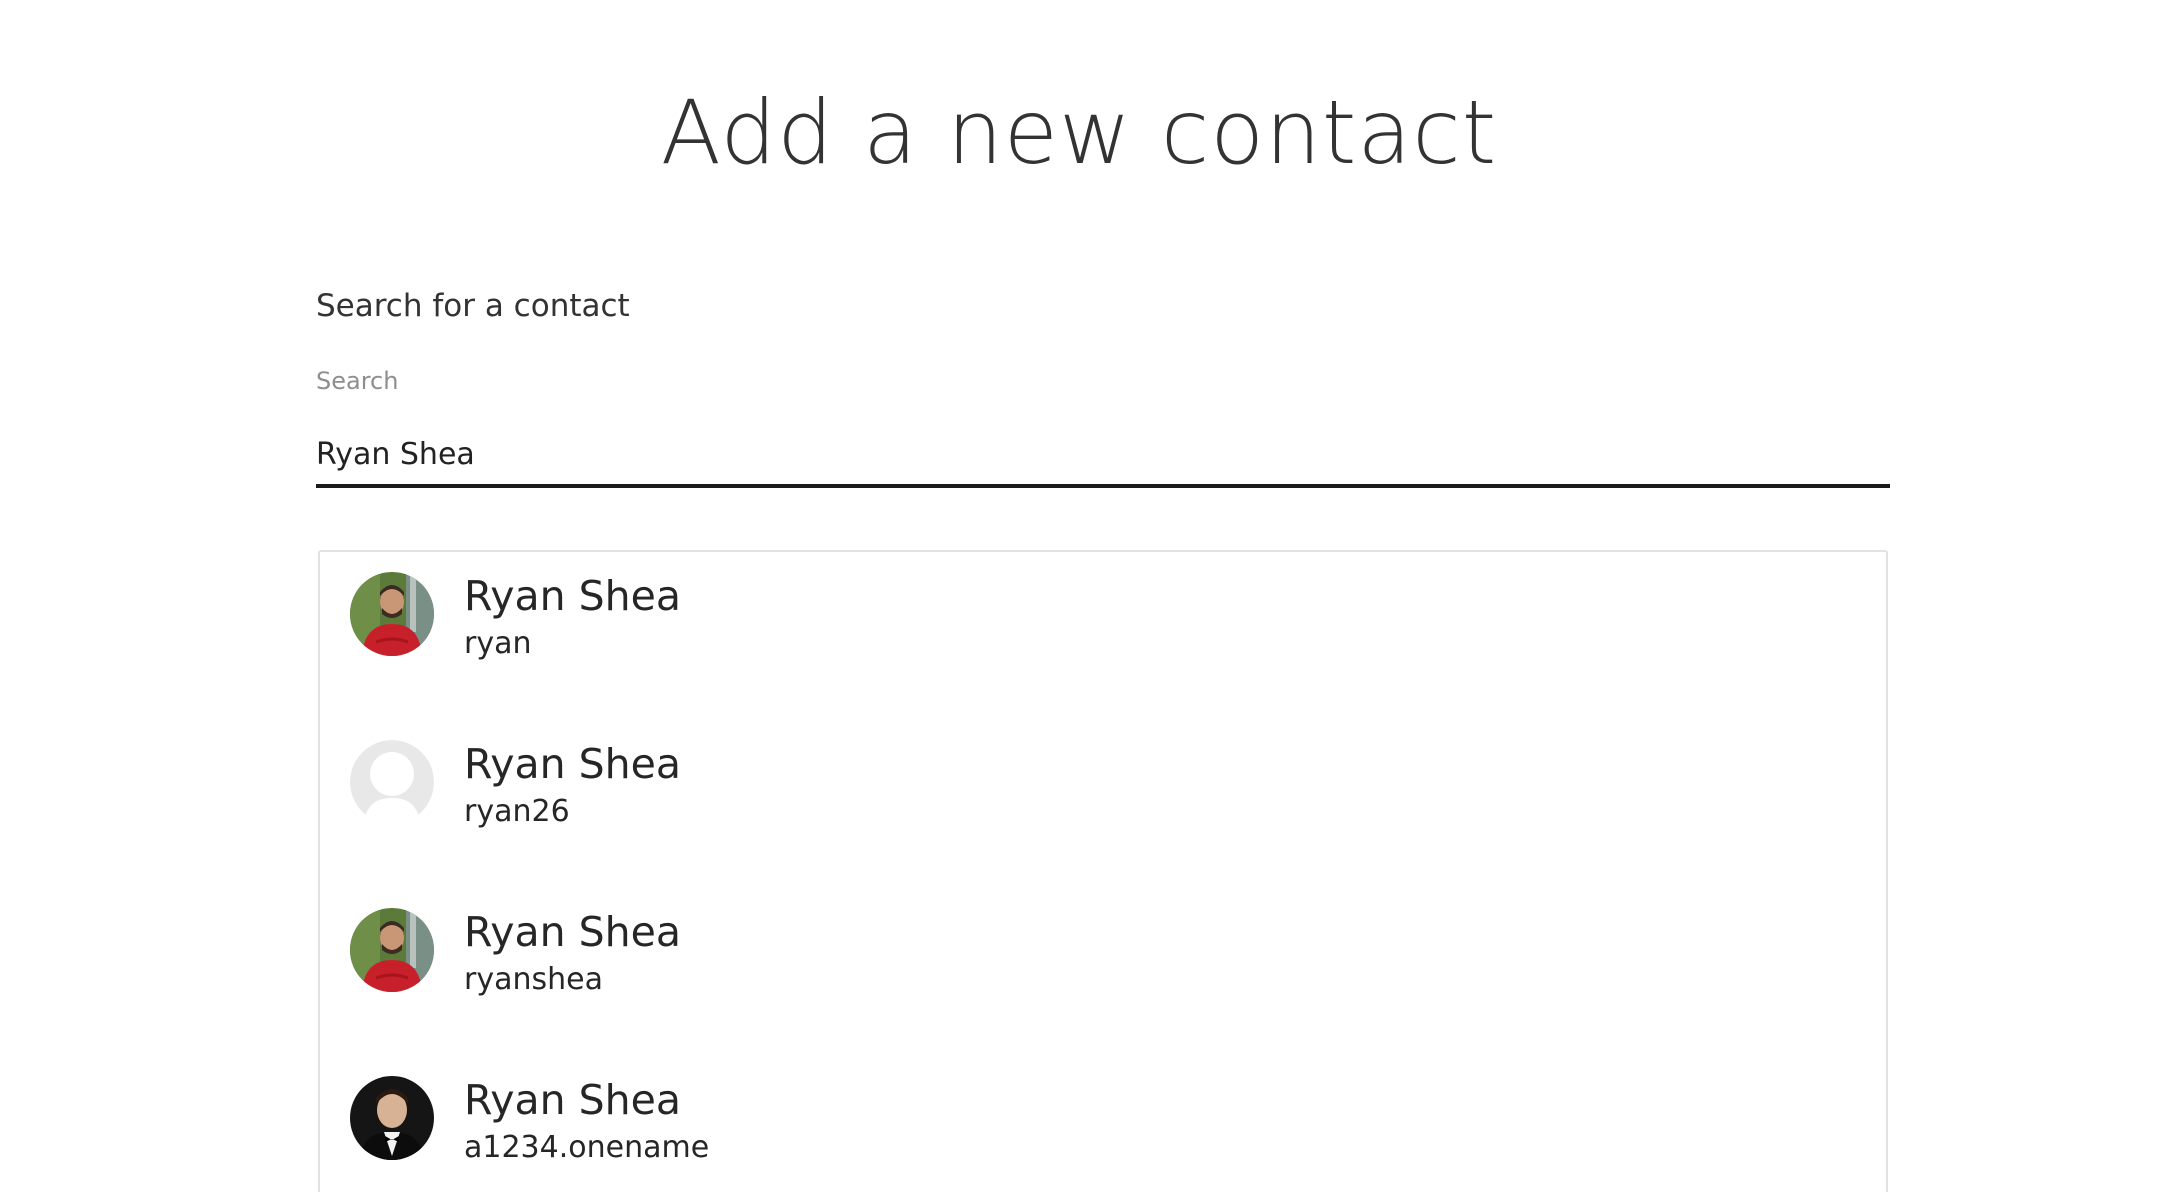 The image size is (2158, 1192). I want to click on search-field: Search, so click(1103, 429).